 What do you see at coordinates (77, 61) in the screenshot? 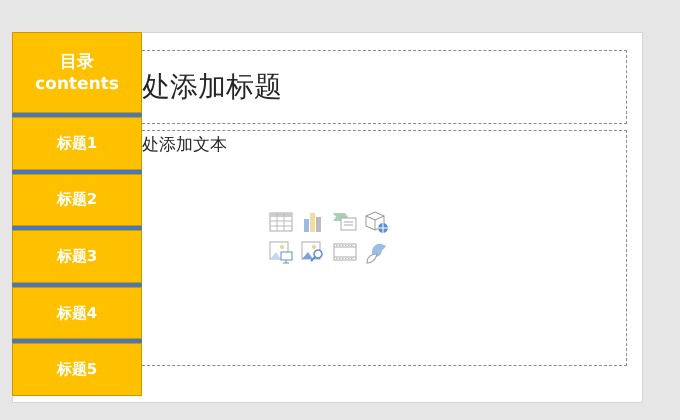
I see `contents-title: 目录` at bounding box center [77, 61].